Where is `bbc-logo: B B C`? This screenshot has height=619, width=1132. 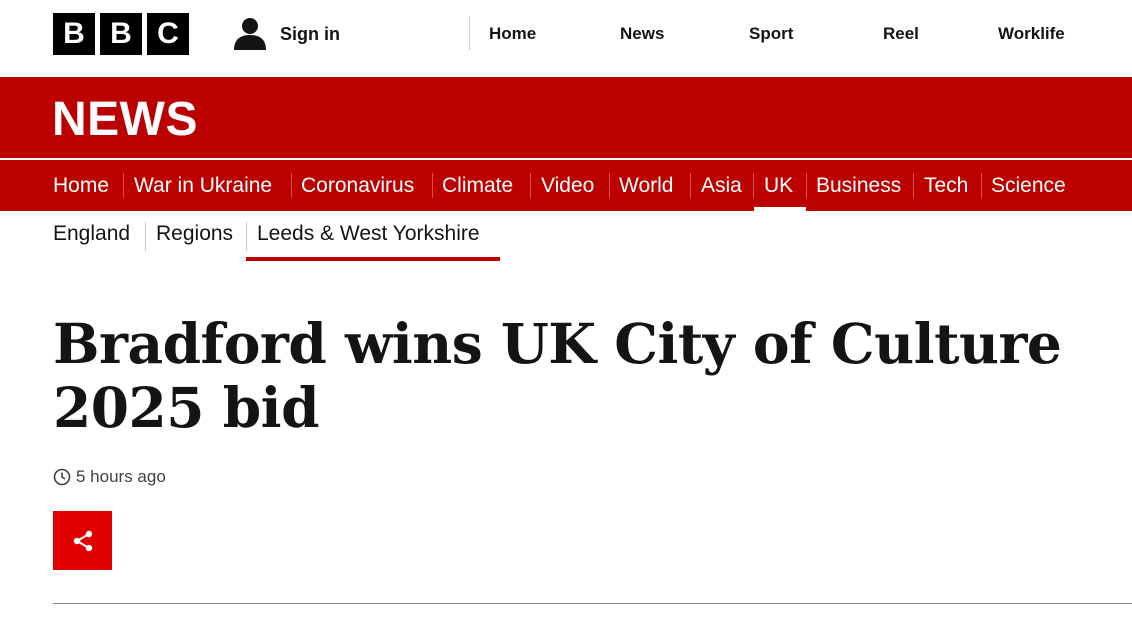
bbc-logo: B B C is located at coordinates (121, 34).